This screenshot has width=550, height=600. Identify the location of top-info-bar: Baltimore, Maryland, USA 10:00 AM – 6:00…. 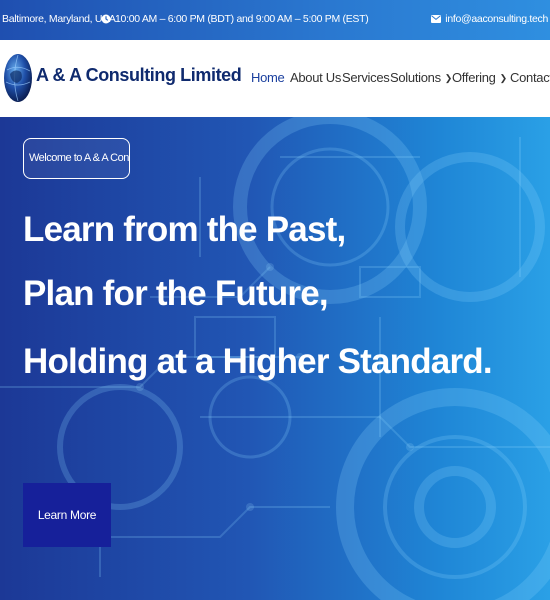
(275, 20).